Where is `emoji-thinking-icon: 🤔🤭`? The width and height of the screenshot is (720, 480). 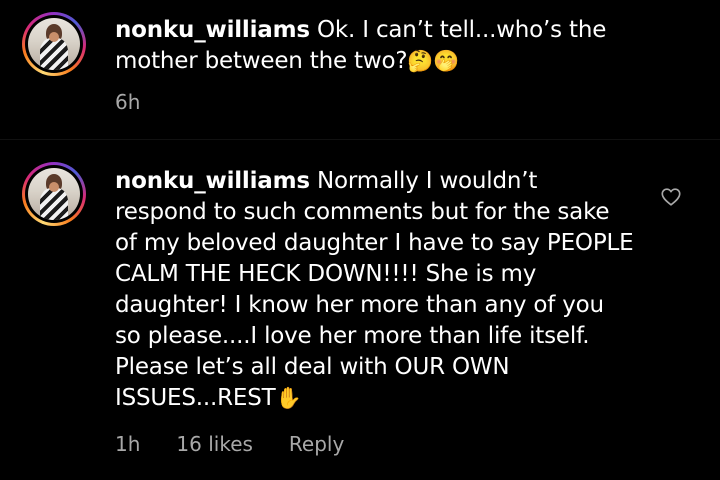
emoji-thinking-icon: 🤔🤭 is located at coordinates (433, 61).